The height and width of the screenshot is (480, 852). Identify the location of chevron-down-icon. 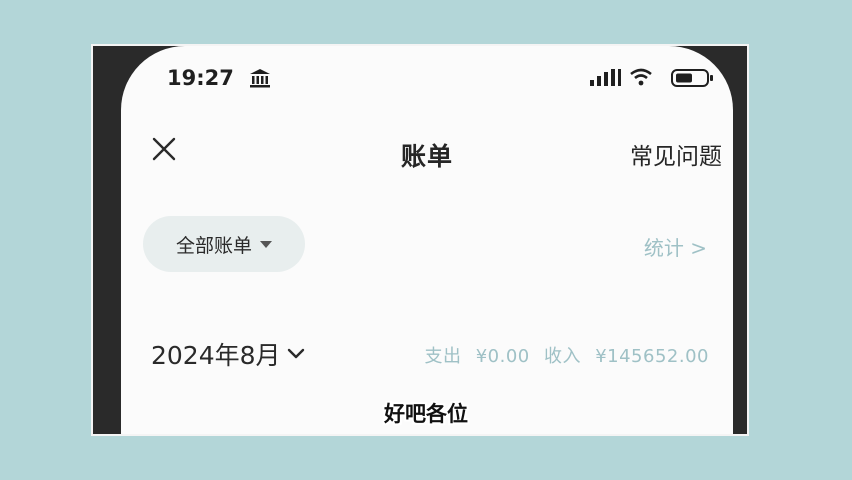
(295, 353).